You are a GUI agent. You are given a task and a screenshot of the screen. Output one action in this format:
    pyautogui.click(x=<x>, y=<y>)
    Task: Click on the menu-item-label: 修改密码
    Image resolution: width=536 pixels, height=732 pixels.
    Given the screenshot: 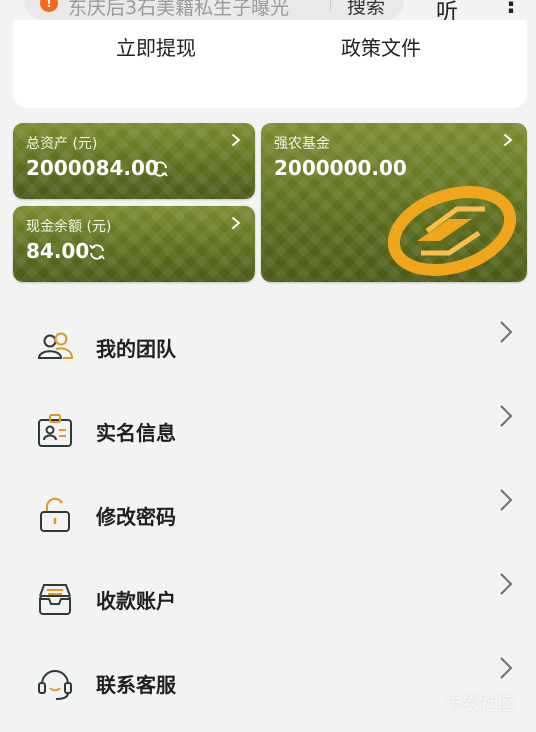 What is the action you would take?
    pyautogui.click(x=136, y=517)
    